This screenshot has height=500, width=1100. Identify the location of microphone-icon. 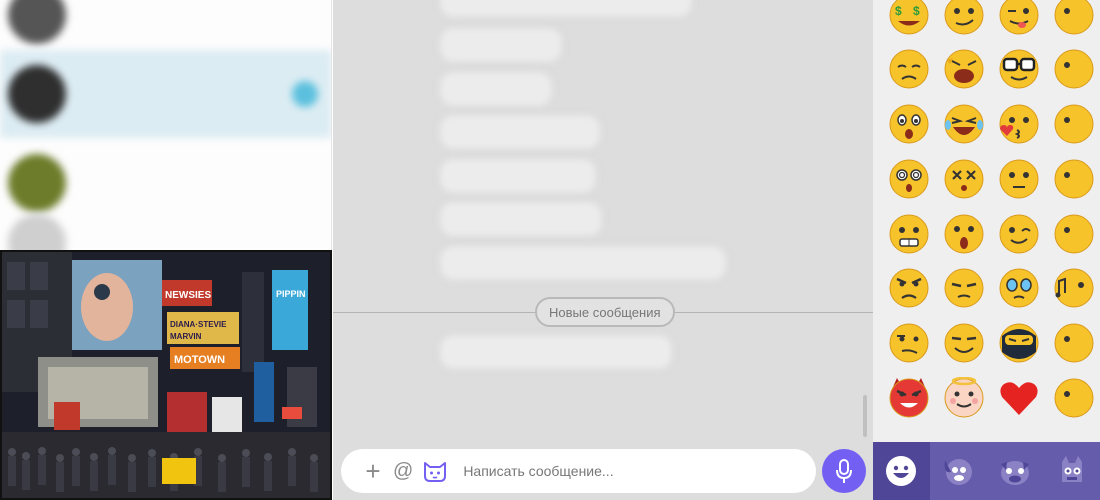
(844, 471).